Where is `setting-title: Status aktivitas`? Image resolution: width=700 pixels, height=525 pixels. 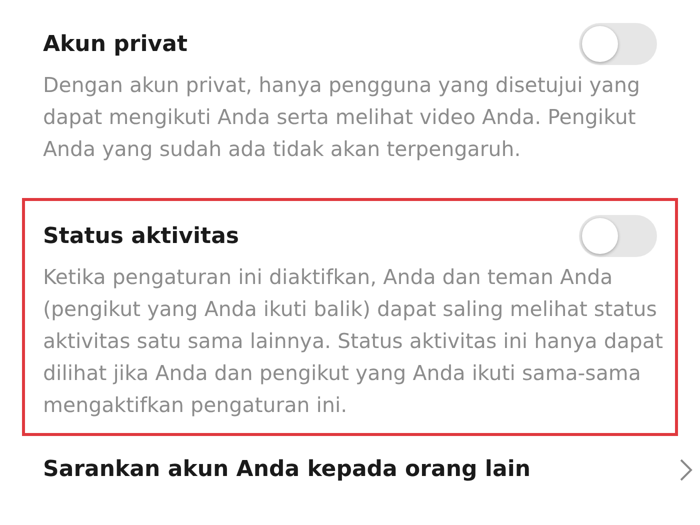 setting-title: Status aktivitas is located at coordinates (141, 236).